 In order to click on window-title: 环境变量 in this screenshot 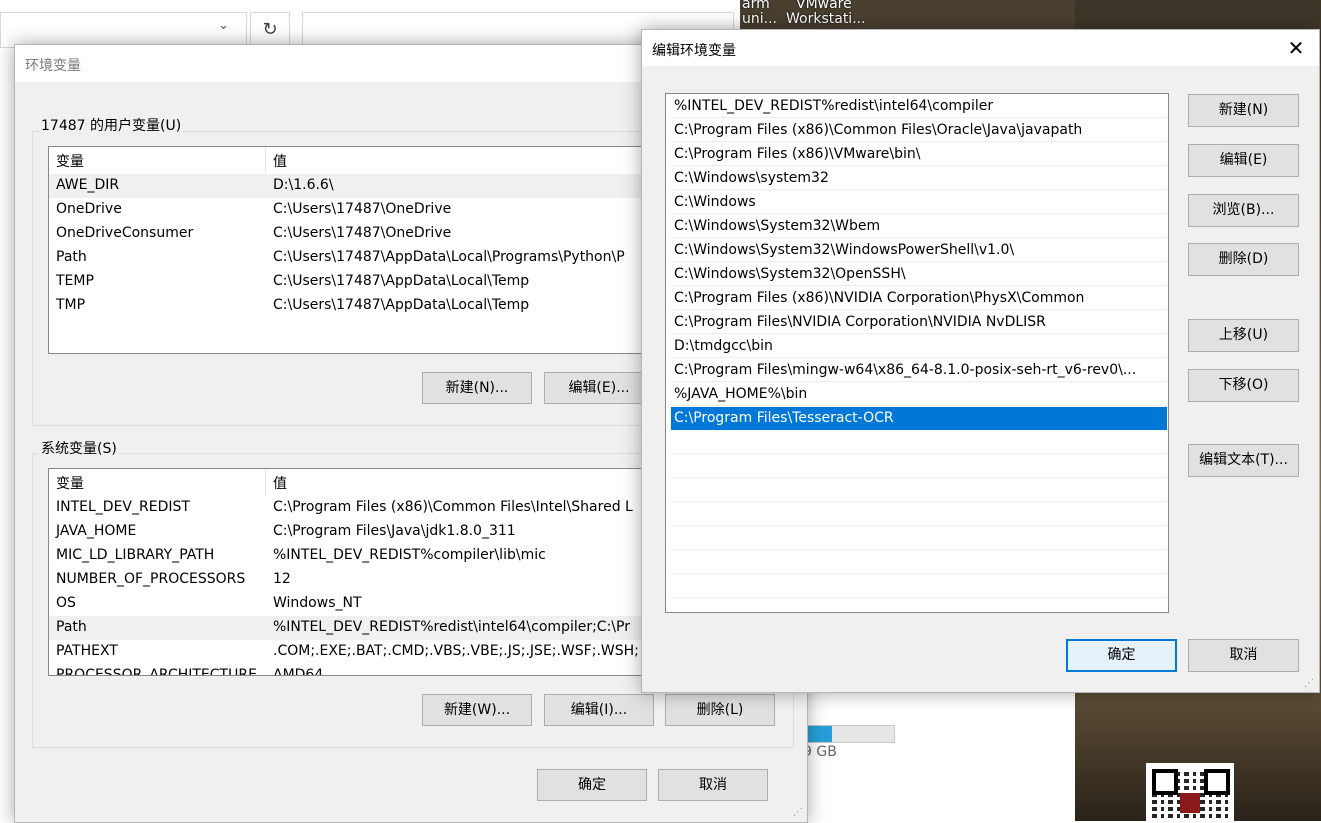, I will do `click(53, 66)`.